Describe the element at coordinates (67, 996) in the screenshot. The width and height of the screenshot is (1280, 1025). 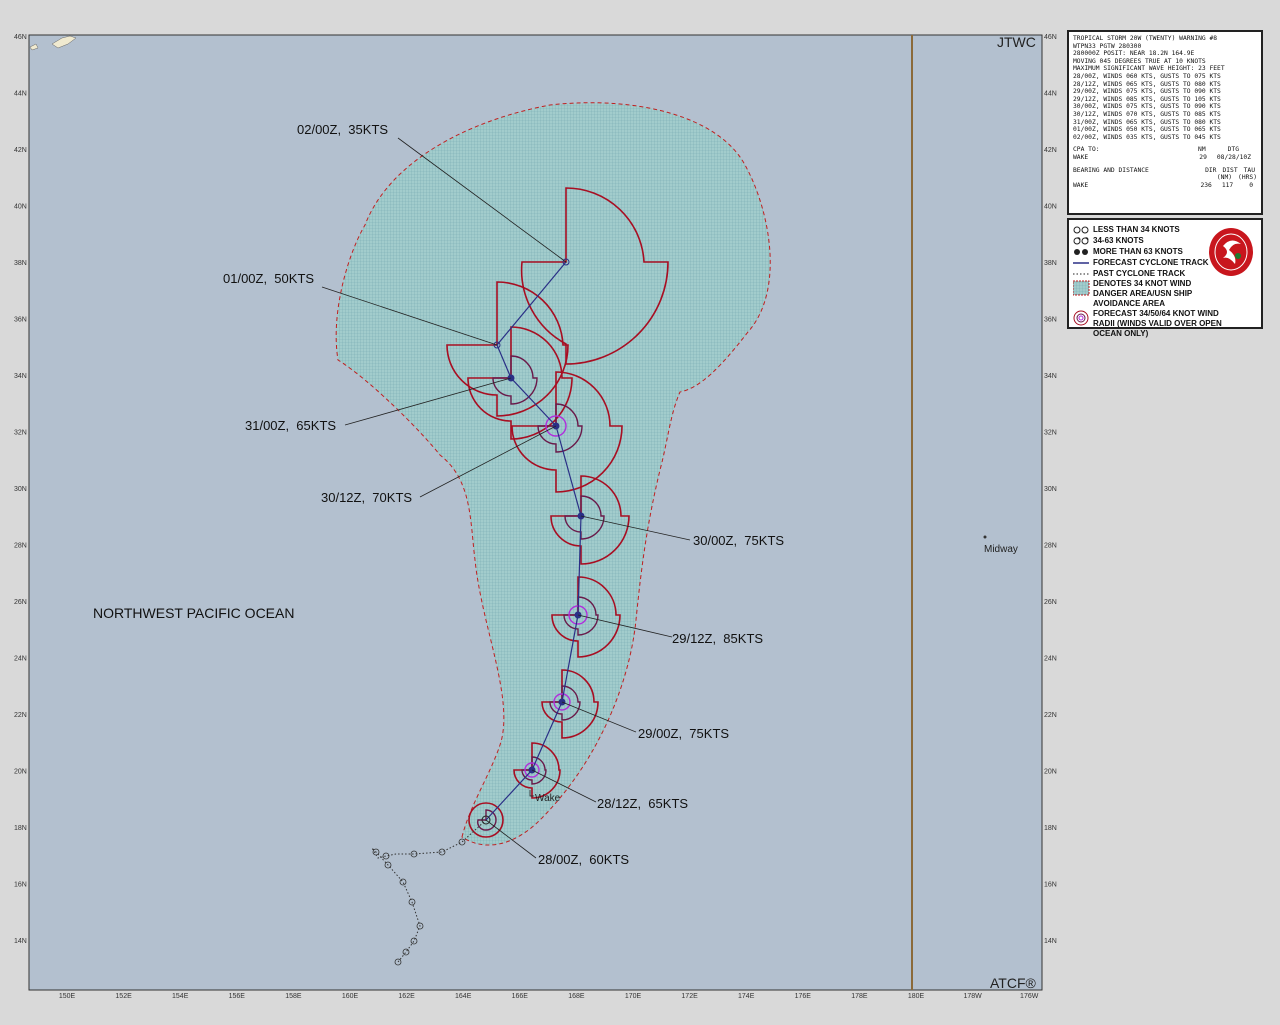
I see `longitude-tick-label: 150E` at that location.